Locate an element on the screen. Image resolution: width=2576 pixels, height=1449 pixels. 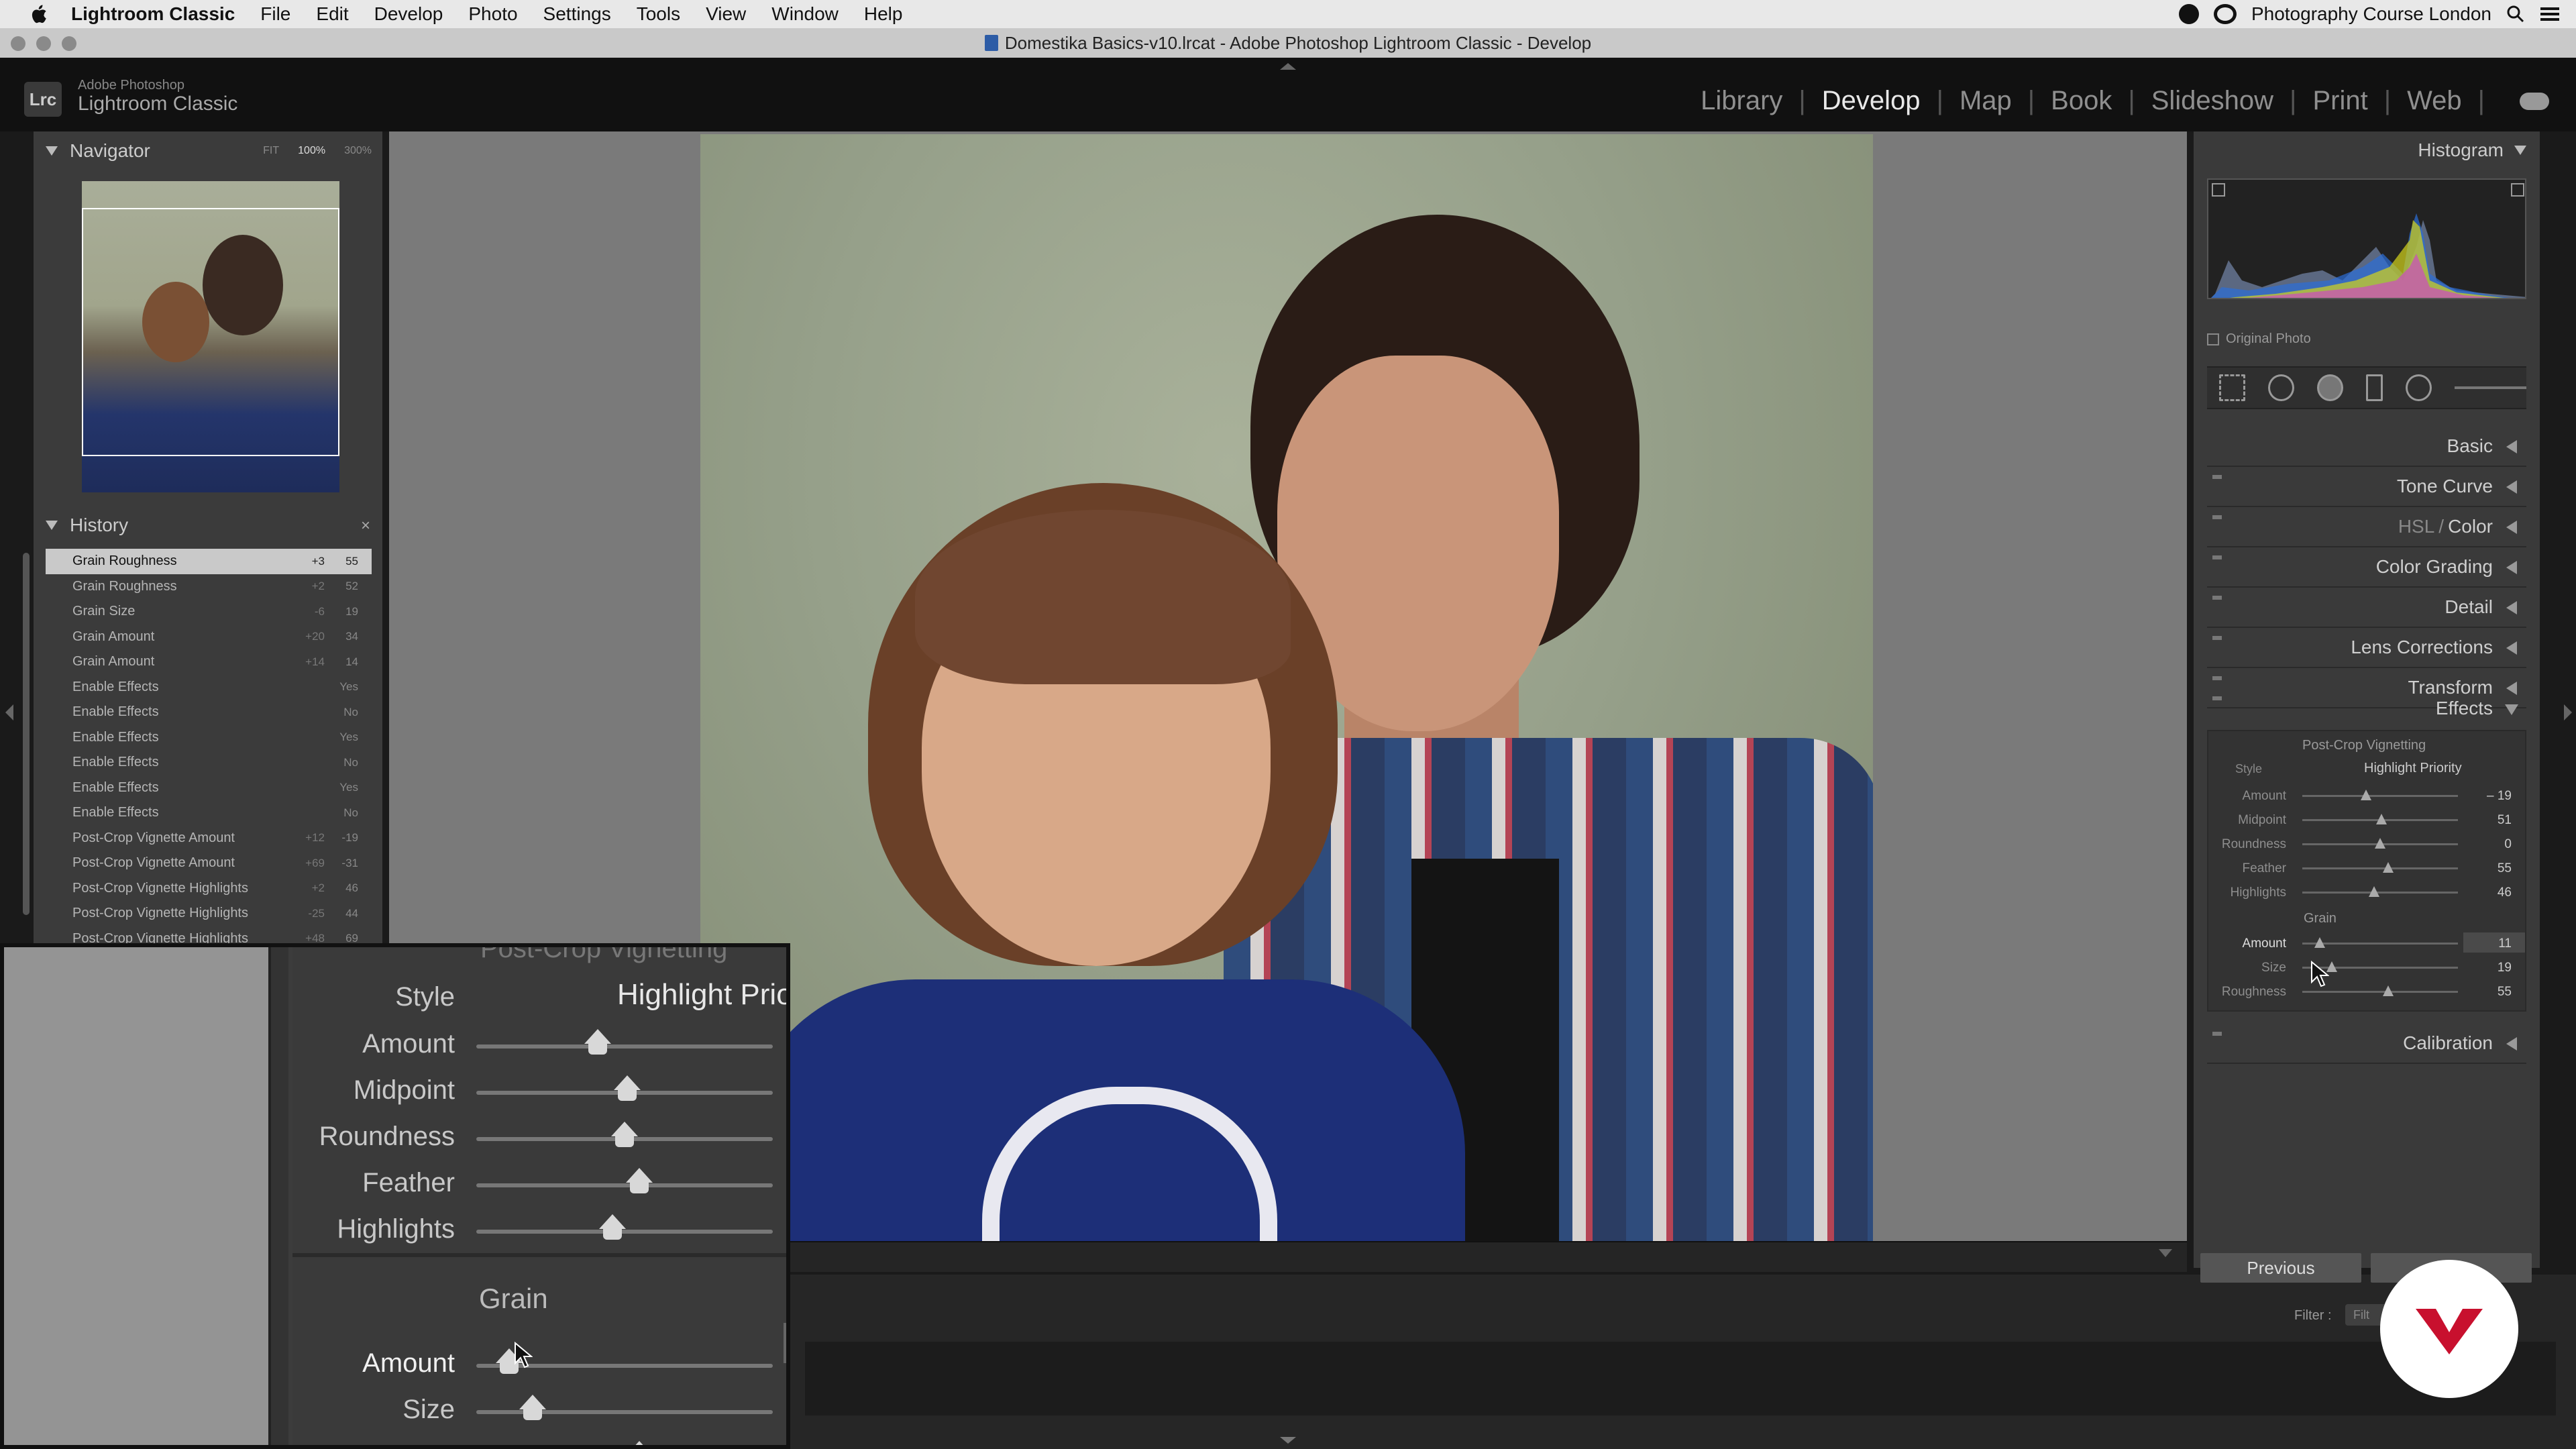
section-hsl-label: HSL is located at coordinates (2416, 526).